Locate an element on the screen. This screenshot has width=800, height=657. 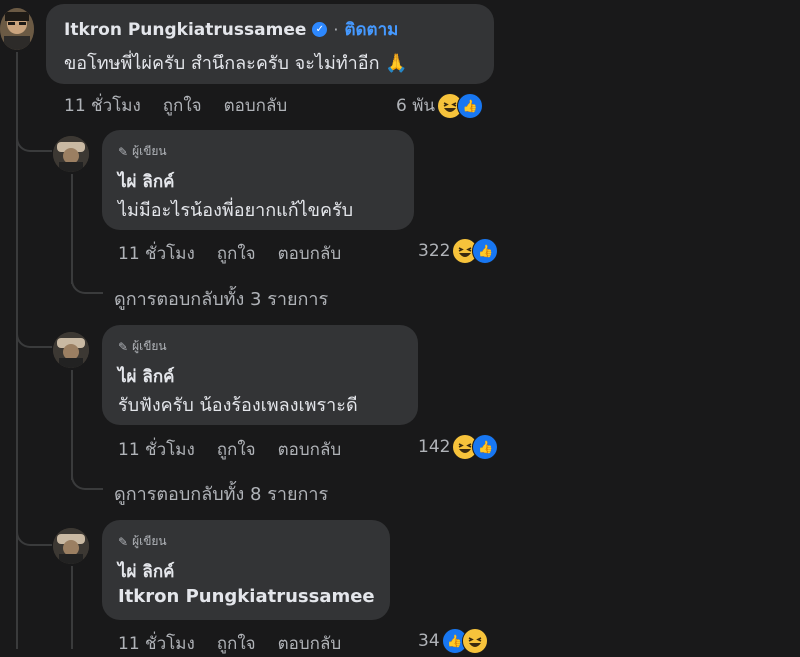
reaction-count: 34 is located at coordinates (429, 641).